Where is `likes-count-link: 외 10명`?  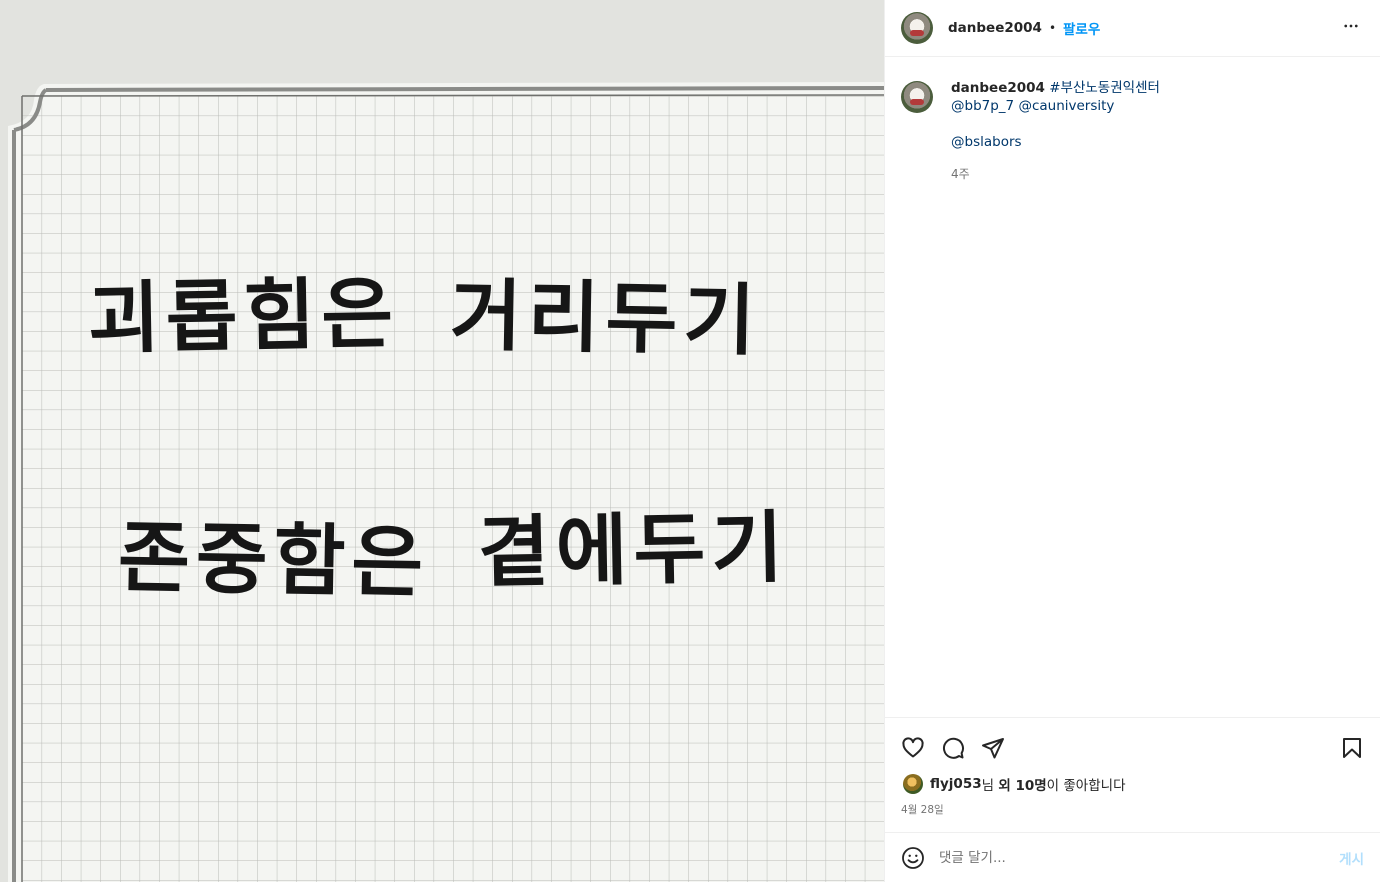 likes-count-link: 외 10명 is located at coordinates (1022, 784).